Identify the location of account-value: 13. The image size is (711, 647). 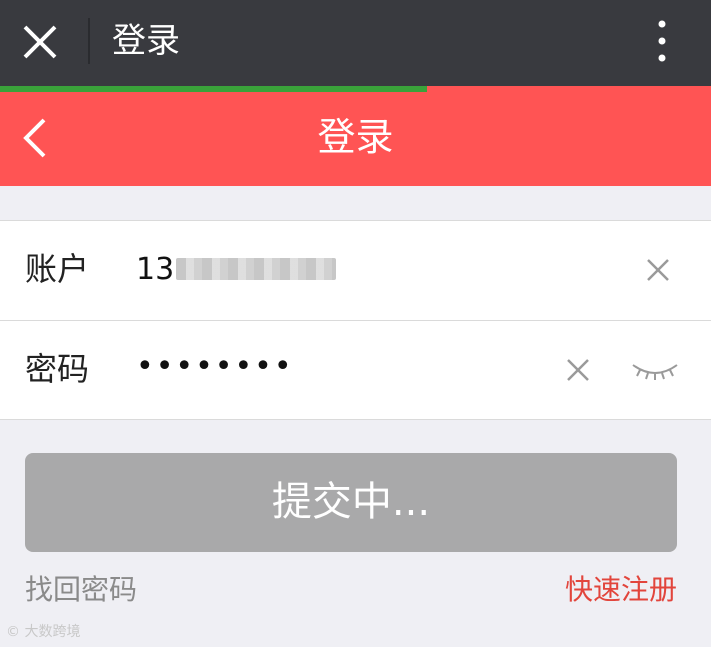
(155, 269).